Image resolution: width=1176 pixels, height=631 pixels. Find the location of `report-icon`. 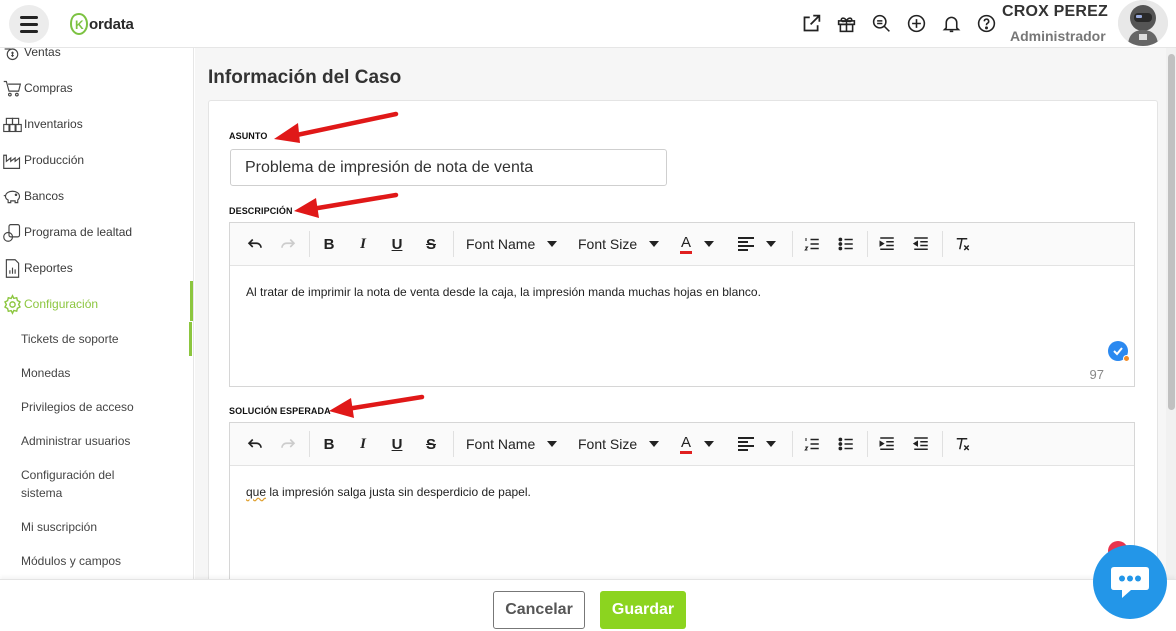

report-icon is located at coordinates (12, 268).